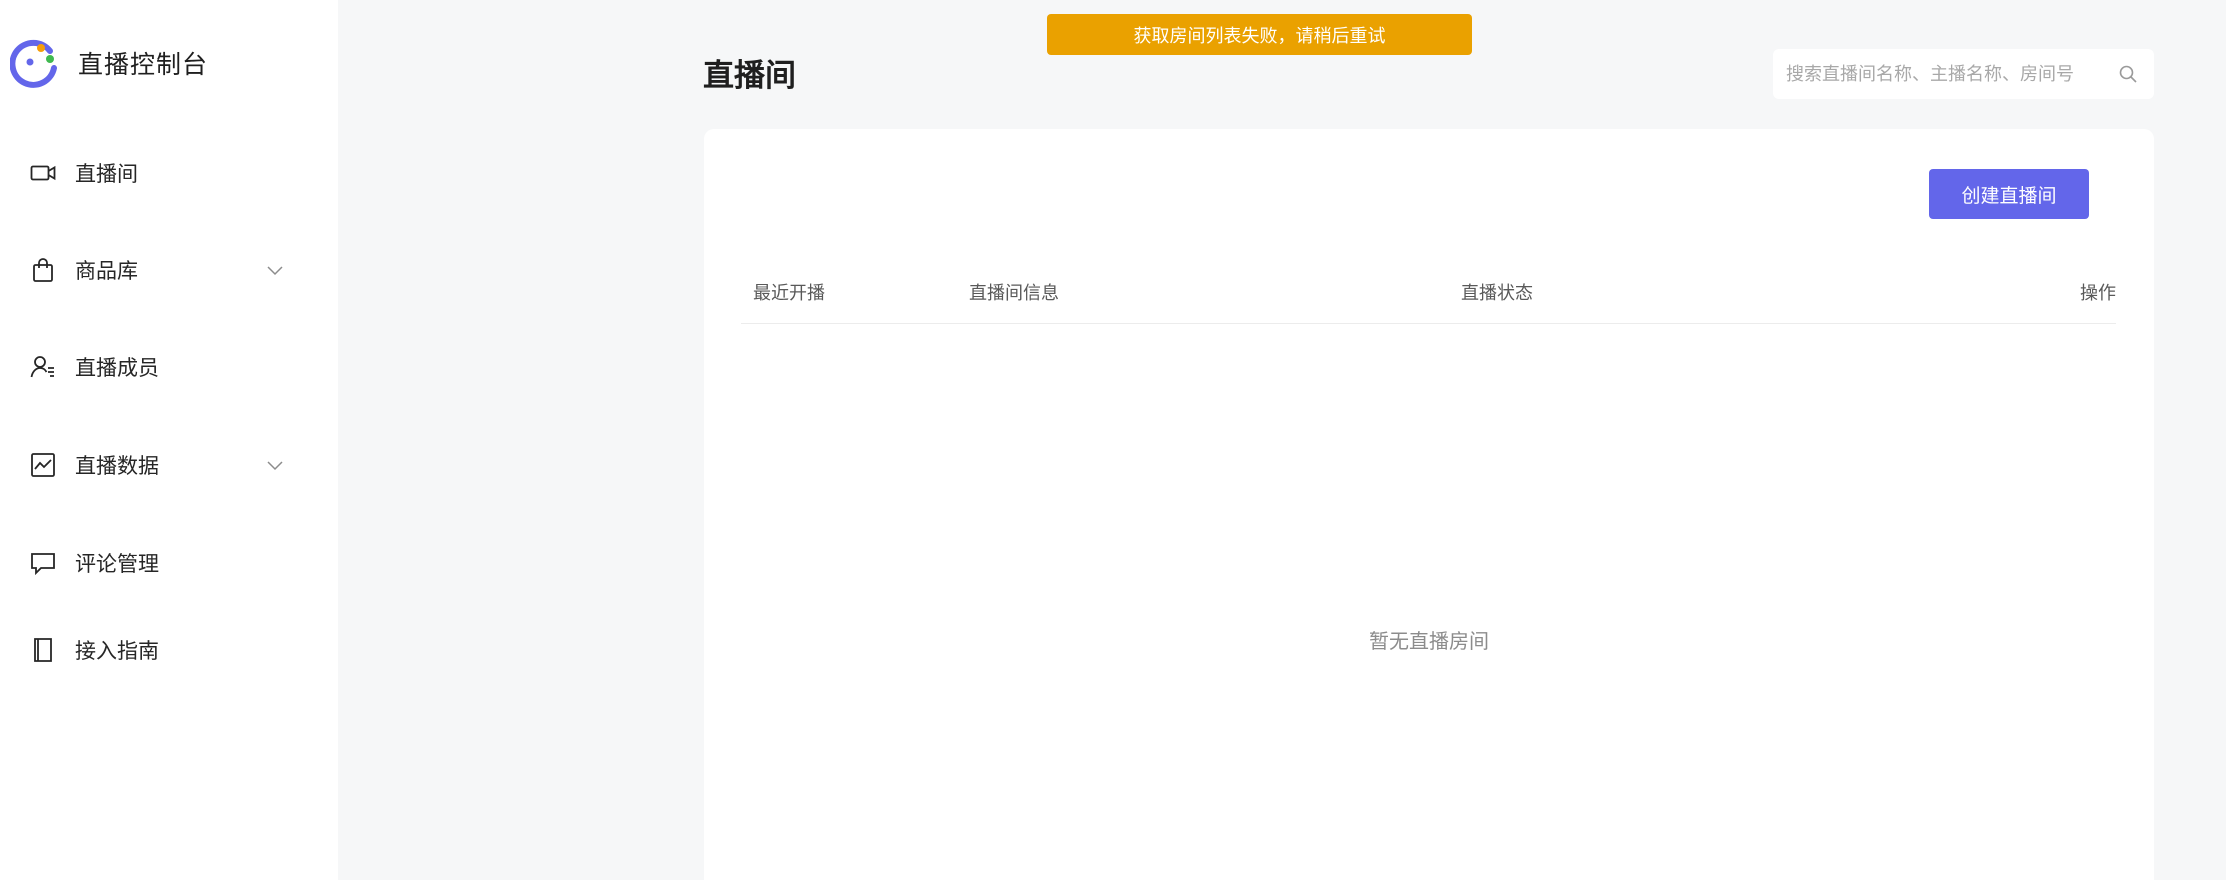  Describe the element at coordinates (2098, 293) in the screenshot. I see `column-header-actions: 操作` at that location.